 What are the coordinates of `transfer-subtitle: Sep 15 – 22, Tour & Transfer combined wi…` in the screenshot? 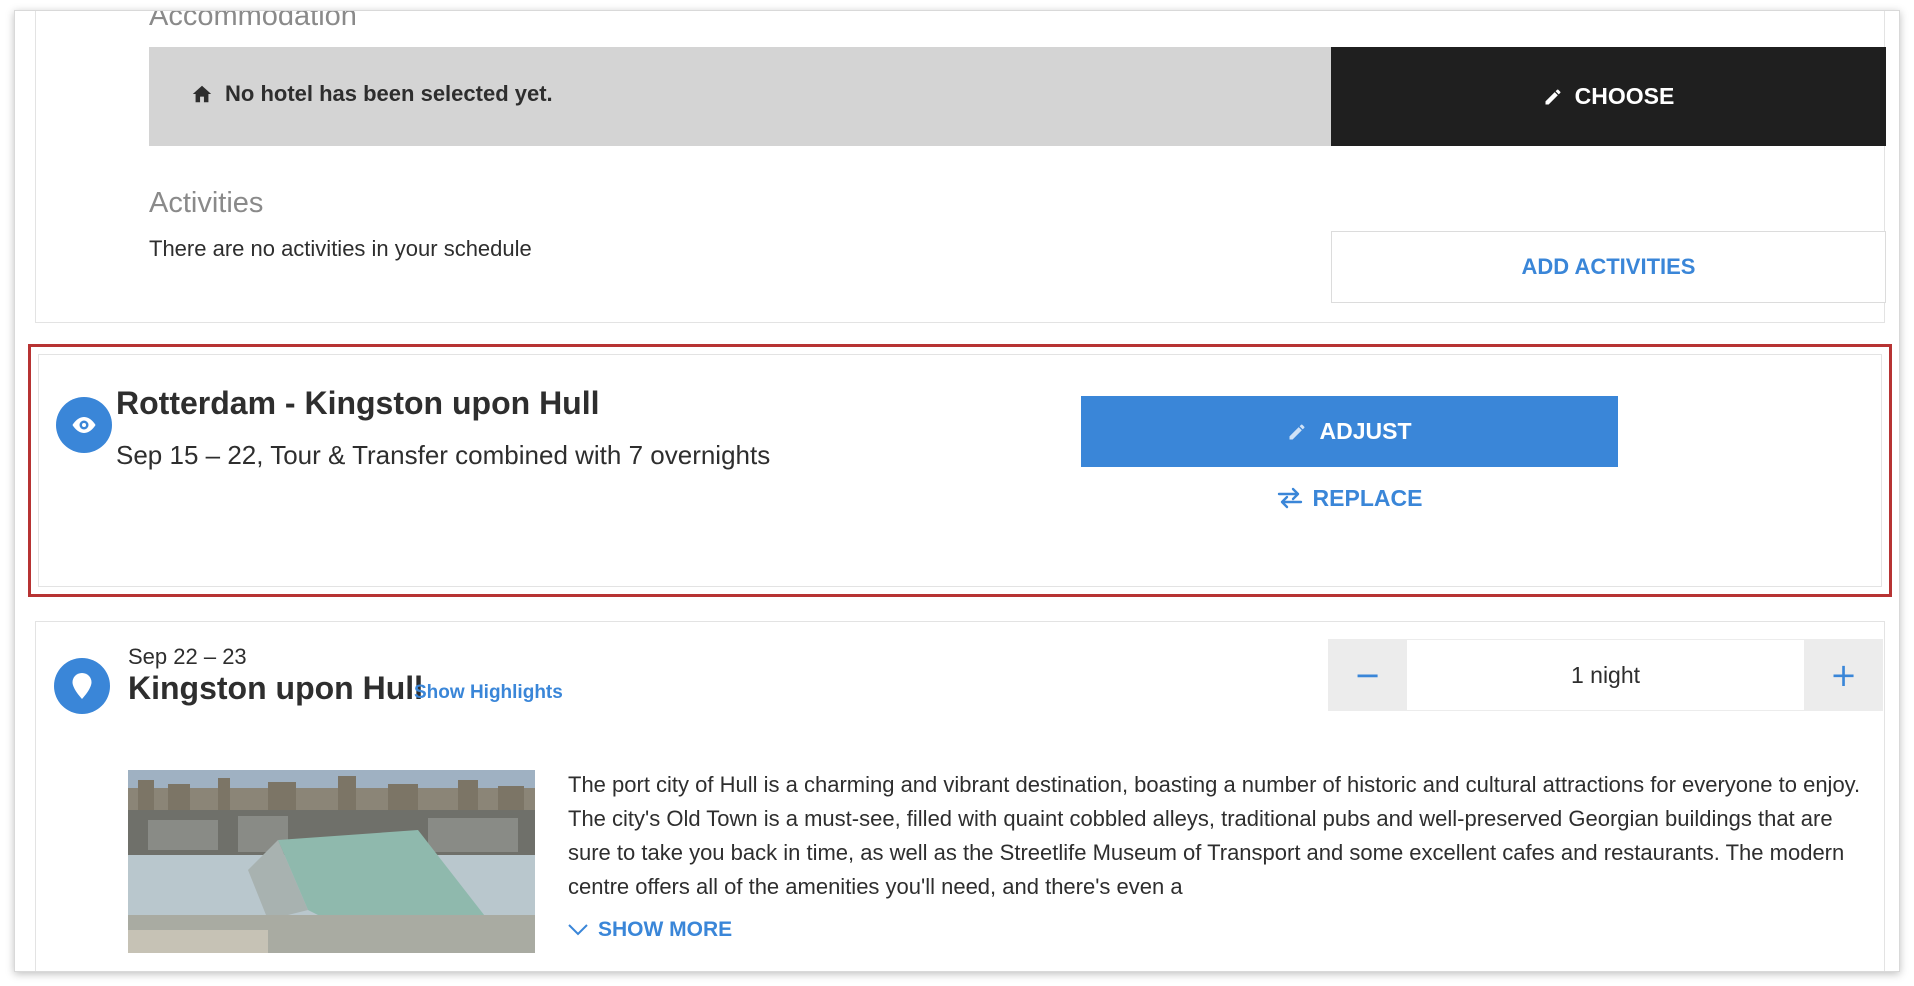 It's located at (443, 455).